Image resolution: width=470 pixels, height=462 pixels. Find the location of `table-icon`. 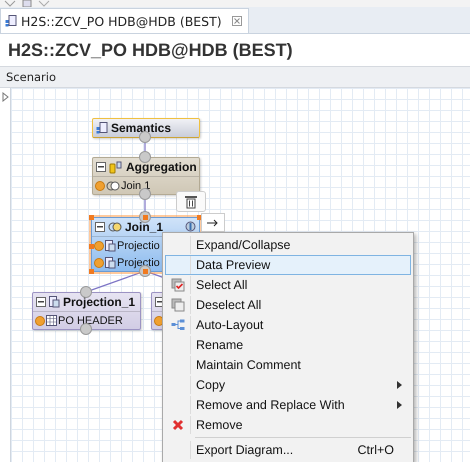

table-icon is located at coordinates (51, 320).